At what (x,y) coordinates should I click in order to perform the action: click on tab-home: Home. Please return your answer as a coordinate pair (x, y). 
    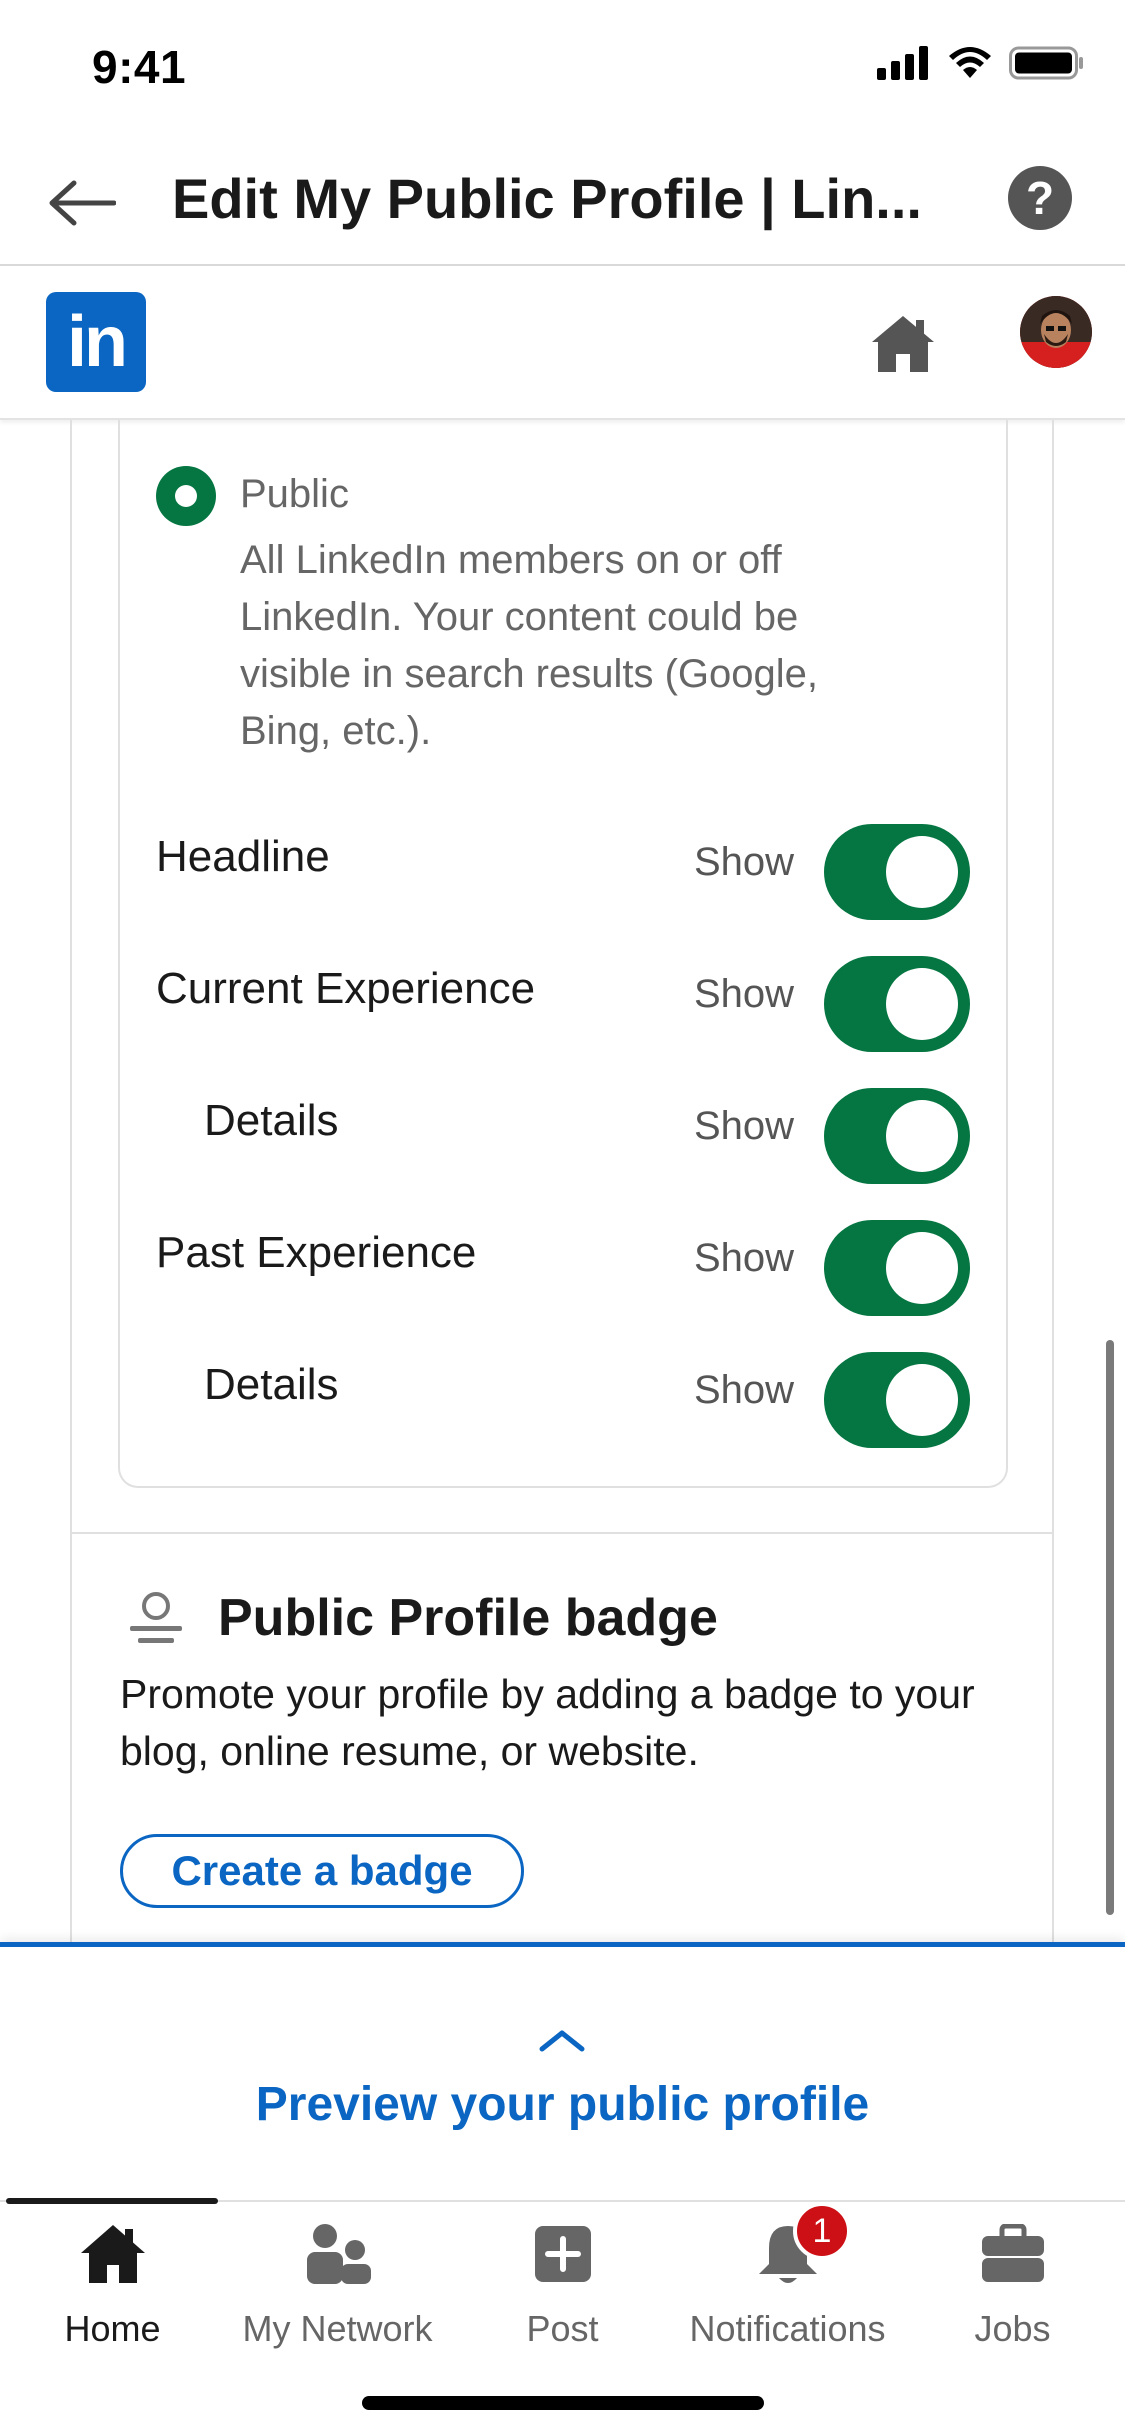
    Looking at the image, I should click on (112, 2291).